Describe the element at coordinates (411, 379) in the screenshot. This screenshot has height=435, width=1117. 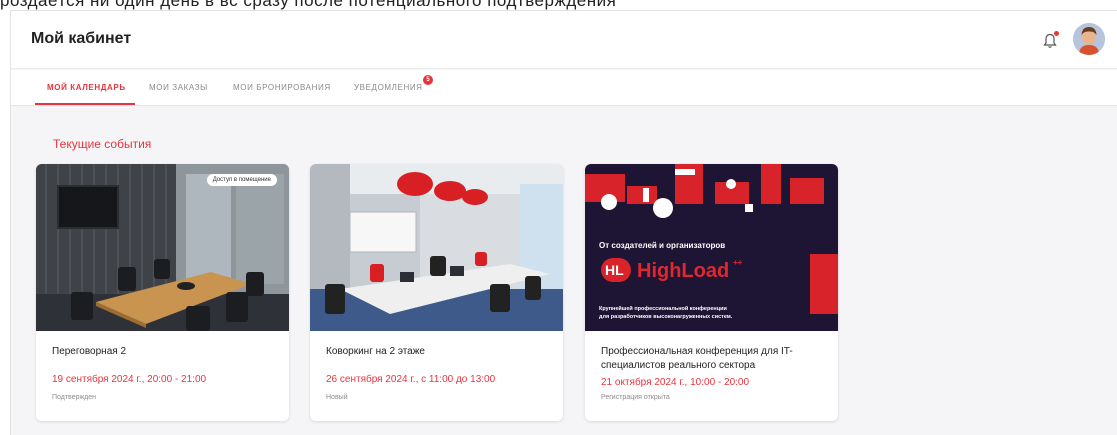
I see `card-date: 26 сентября 2024 г., с 11:00 до 13:00` at that location.